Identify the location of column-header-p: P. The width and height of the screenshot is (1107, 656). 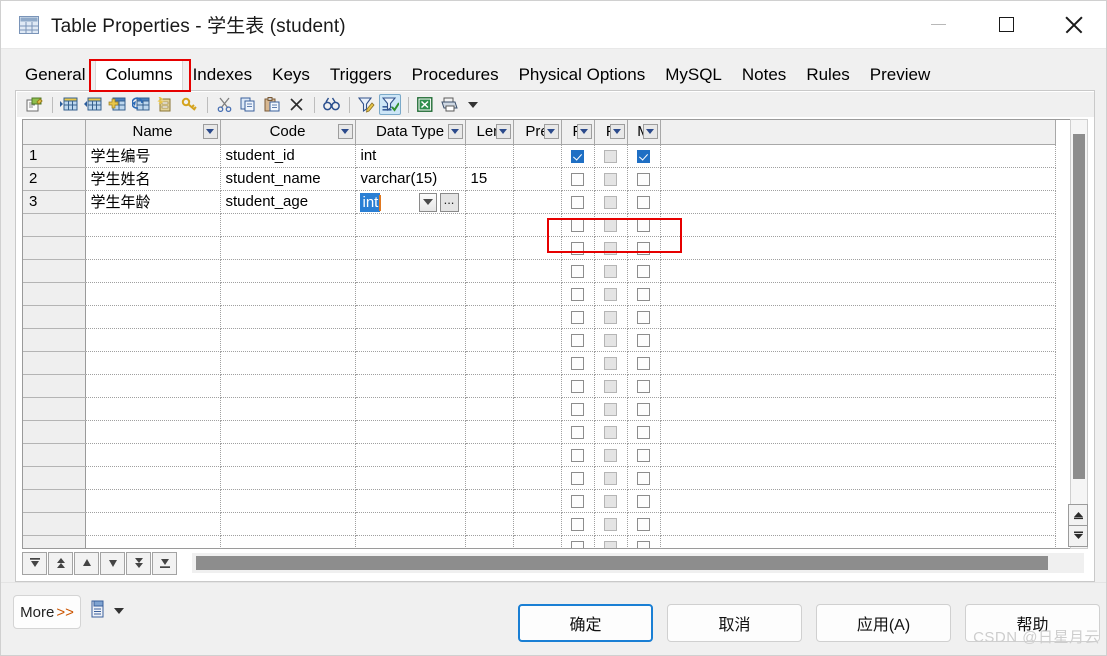
(578, 132).